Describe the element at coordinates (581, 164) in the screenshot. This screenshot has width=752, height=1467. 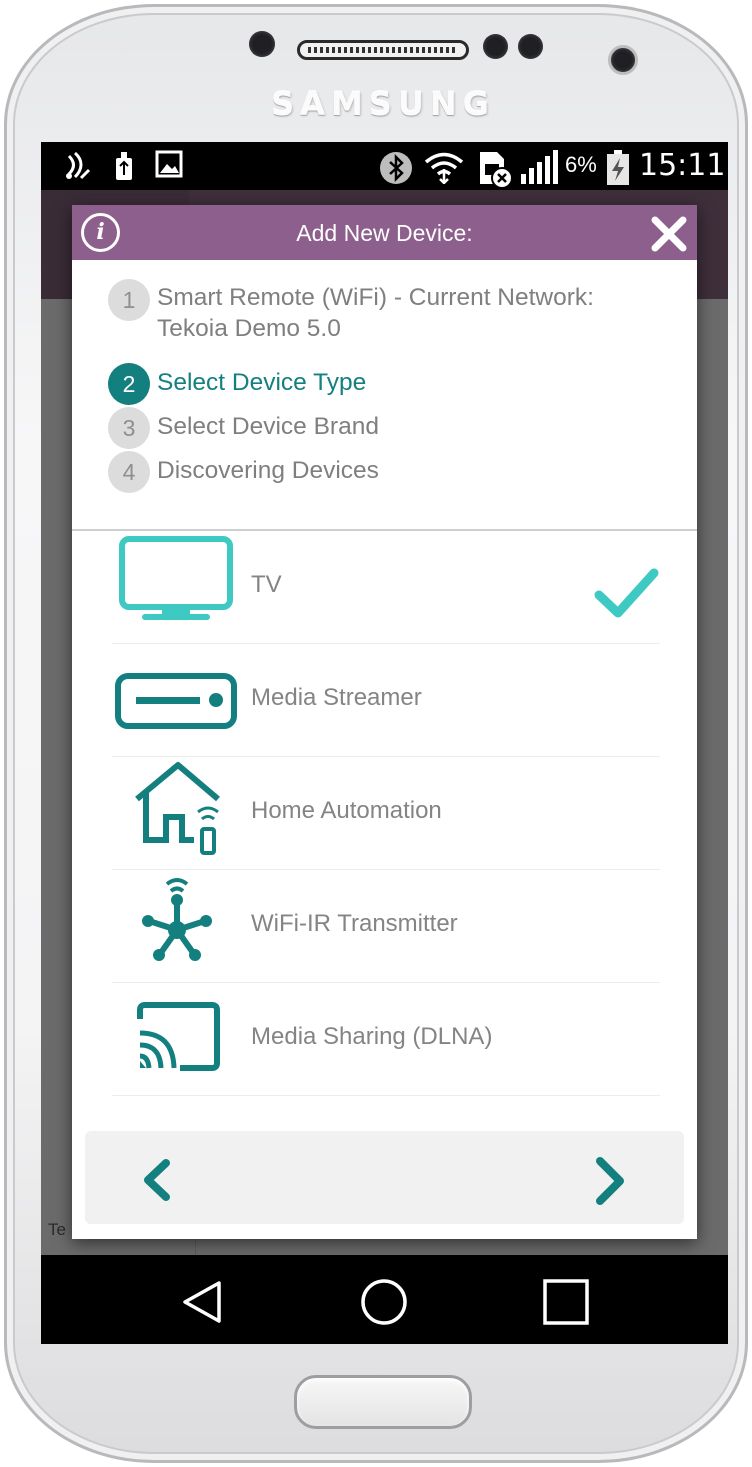
I see `battery-percent: 6%` at that location.